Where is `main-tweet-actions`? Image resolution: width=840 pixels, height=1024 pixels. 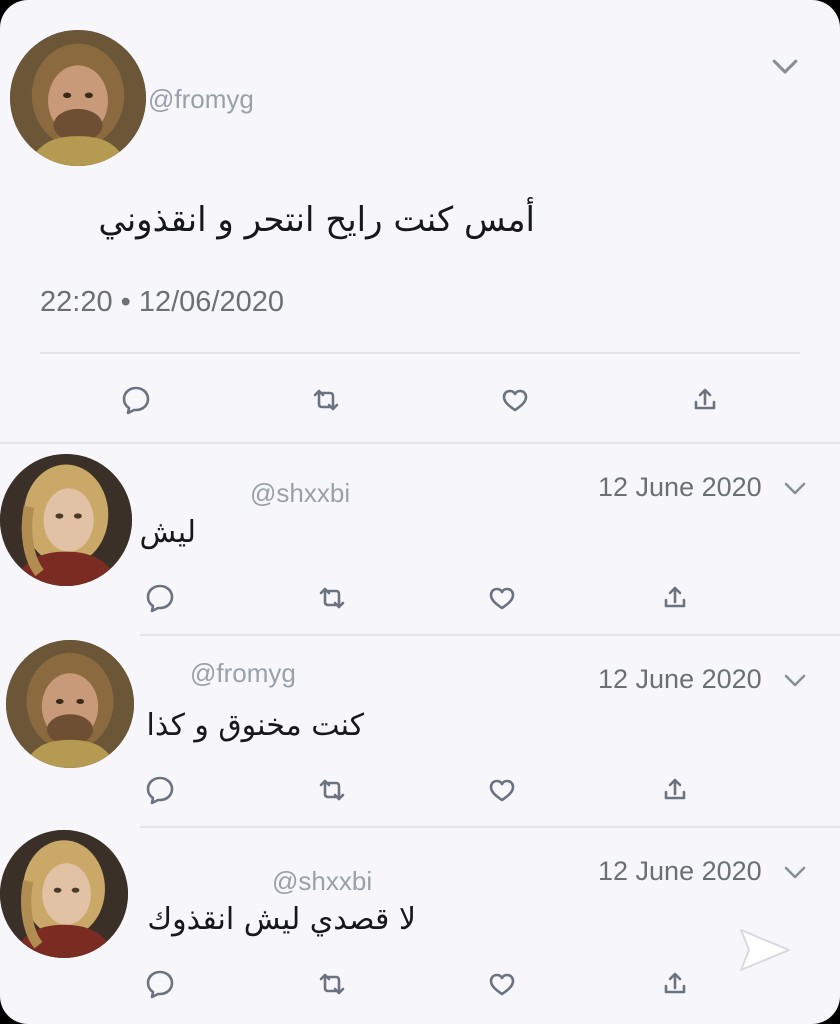 main-tweet-actions is located at coordinates (420, 403).